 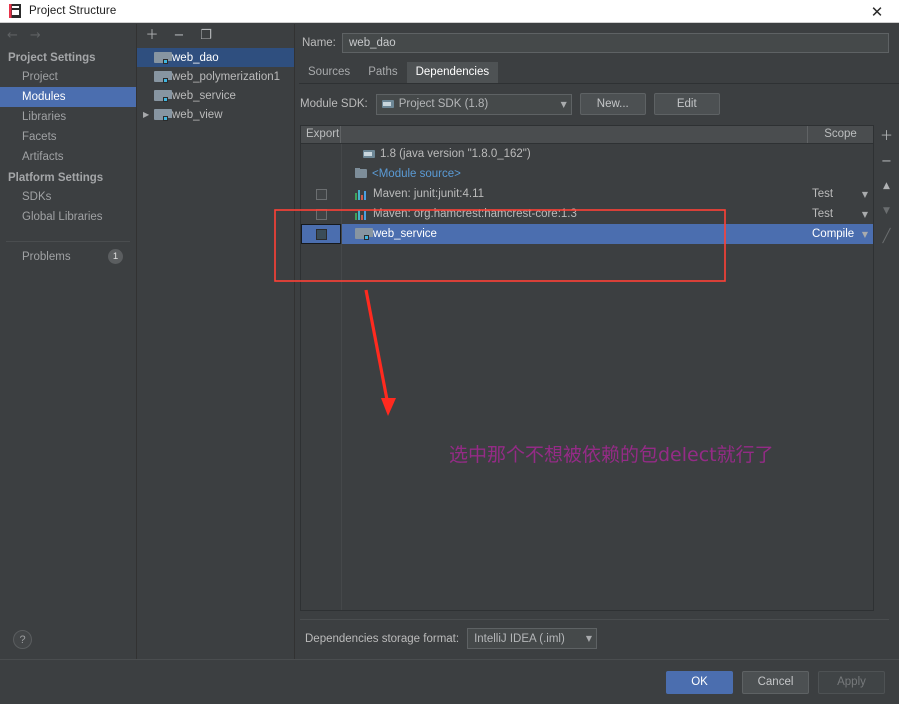 I want to click on module-sdk-select: Project SDK (1.8) ▼, so click(x=473, y=104).